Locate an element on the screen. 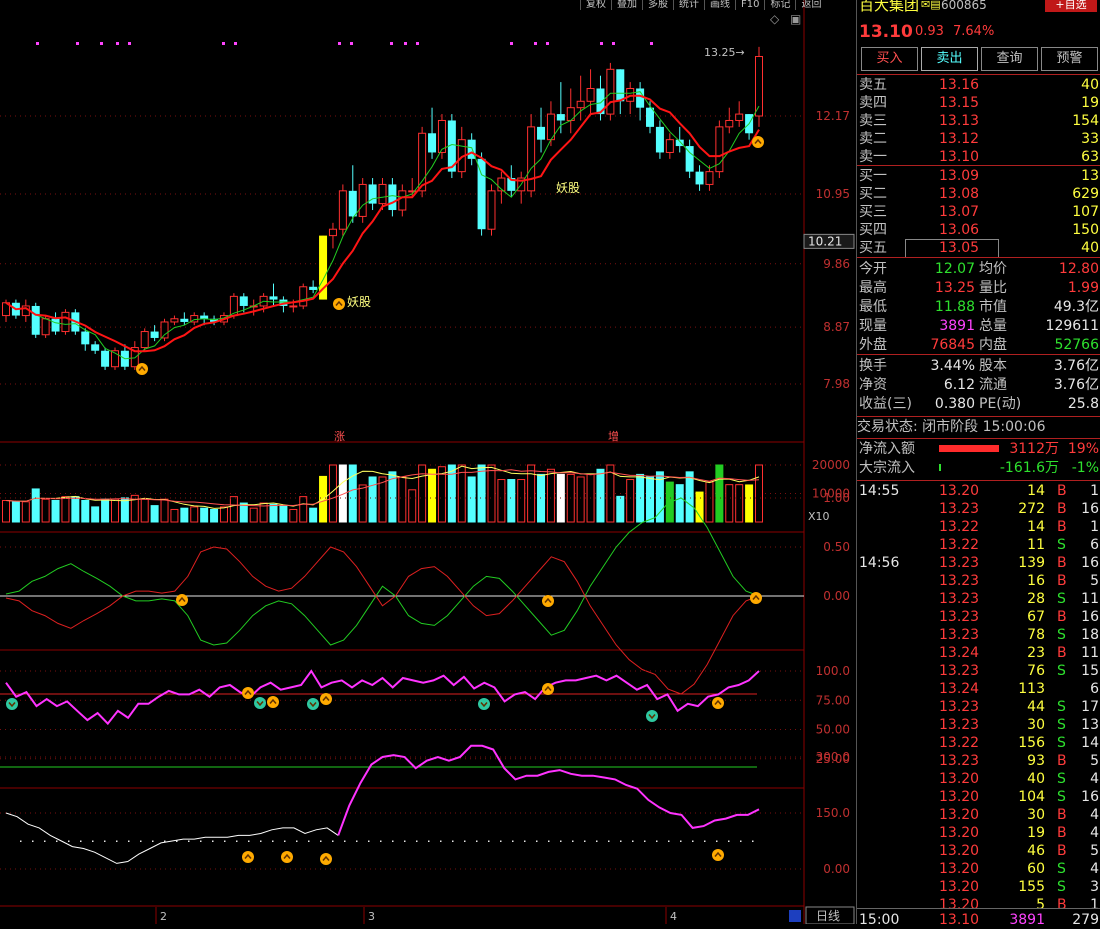 The image size is (1100, 929). ask-label: 卖二 is located at coordinates (873, 139).